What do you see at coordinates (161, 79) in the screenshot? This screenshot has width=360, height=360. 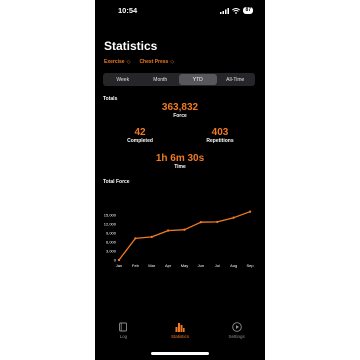 I see `period-month: Month` at bounding box center [161, 79].